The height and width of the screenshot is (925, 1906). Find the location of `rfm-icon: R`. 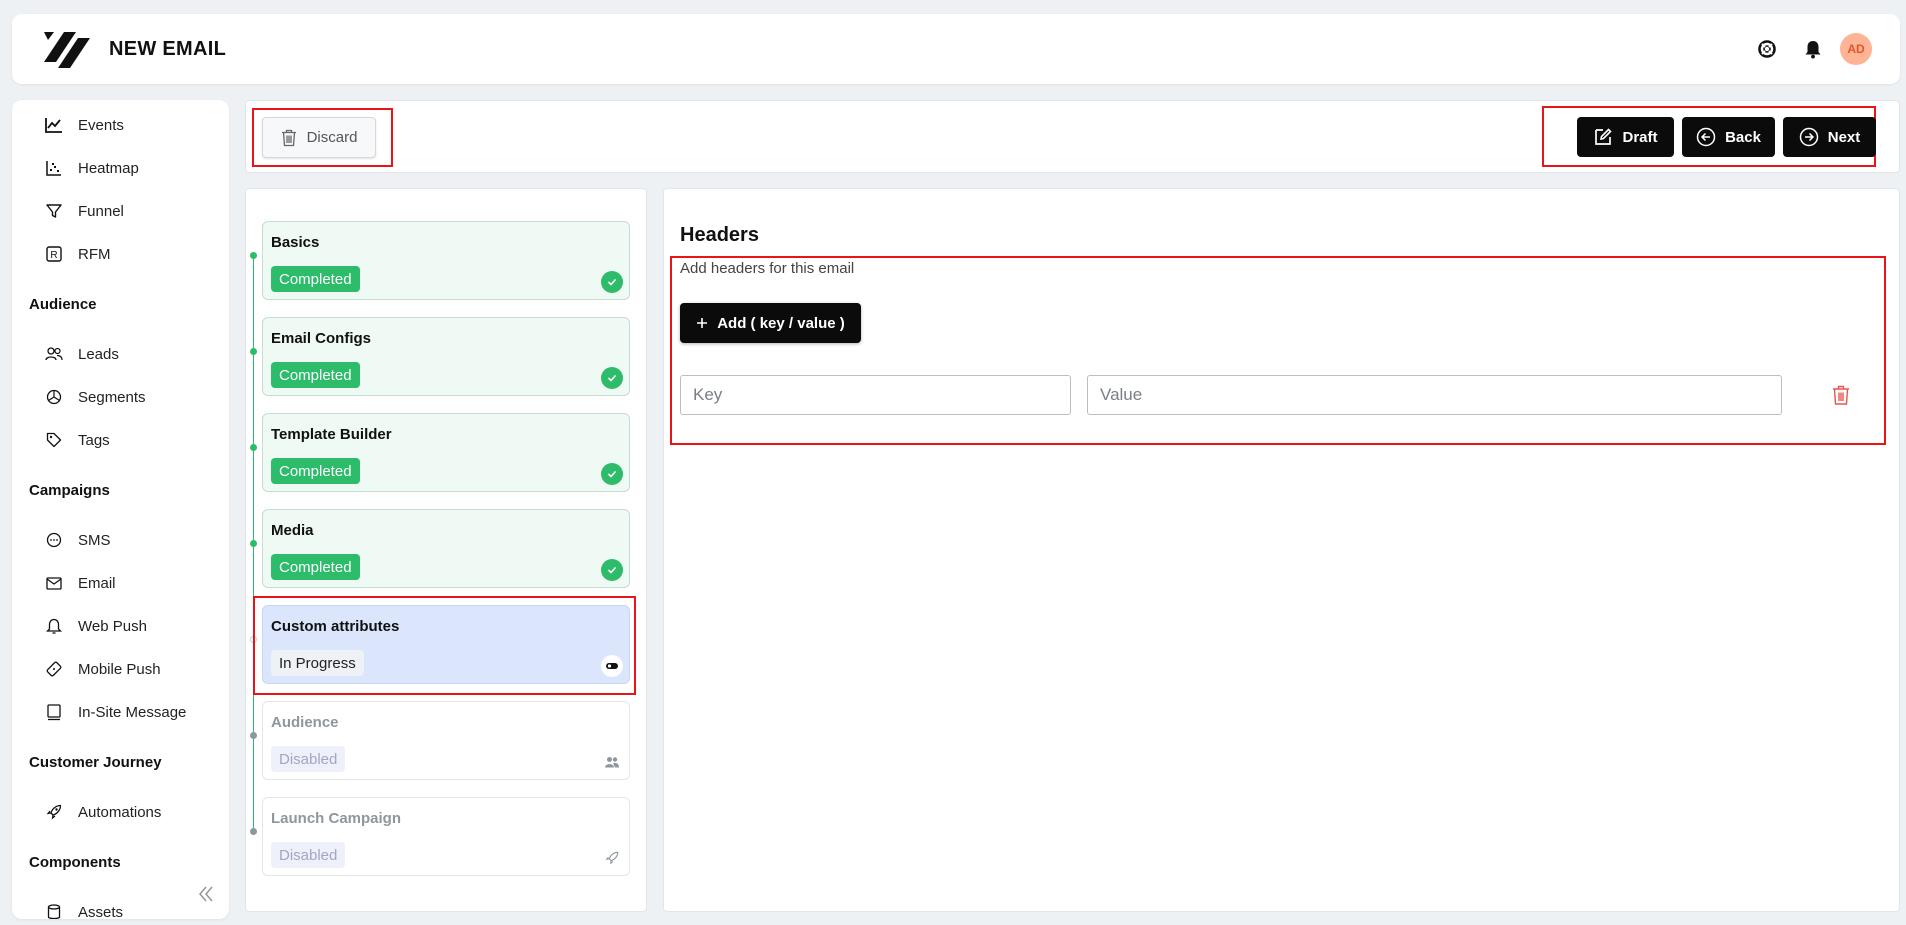

rfm-icon: R is located at coordinates (54, 254).